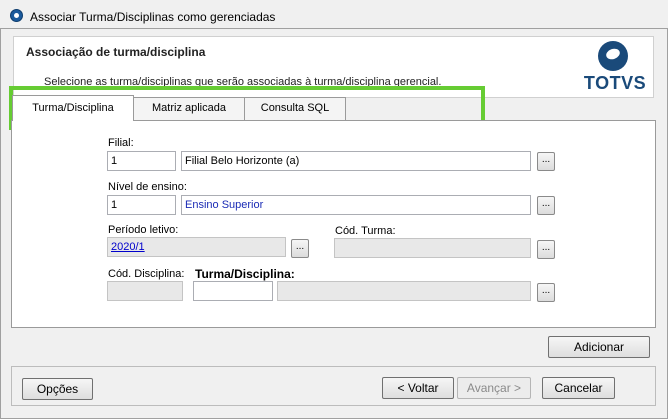 Image resolution: width=668 pixels, height=419 pixels. What do you see at coordinates (73, 108) in the screenshot?
I see `tab-turma-disciplina: Turma/Disciplina` at bounding box center [73, 108].